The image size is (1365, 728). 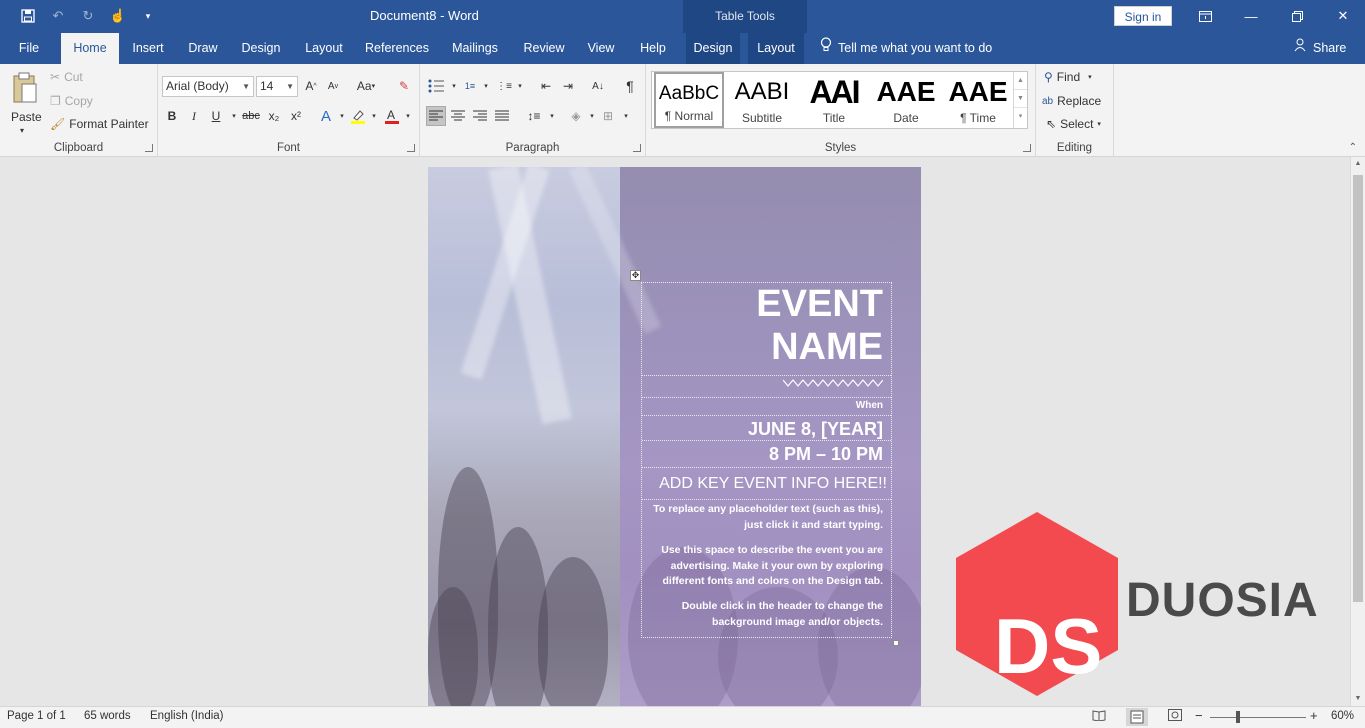 What do you see at coordinates (118, 16) in the screenshot?
I see `touch-mode-icon: ☝` at bounding box center [118, 16].